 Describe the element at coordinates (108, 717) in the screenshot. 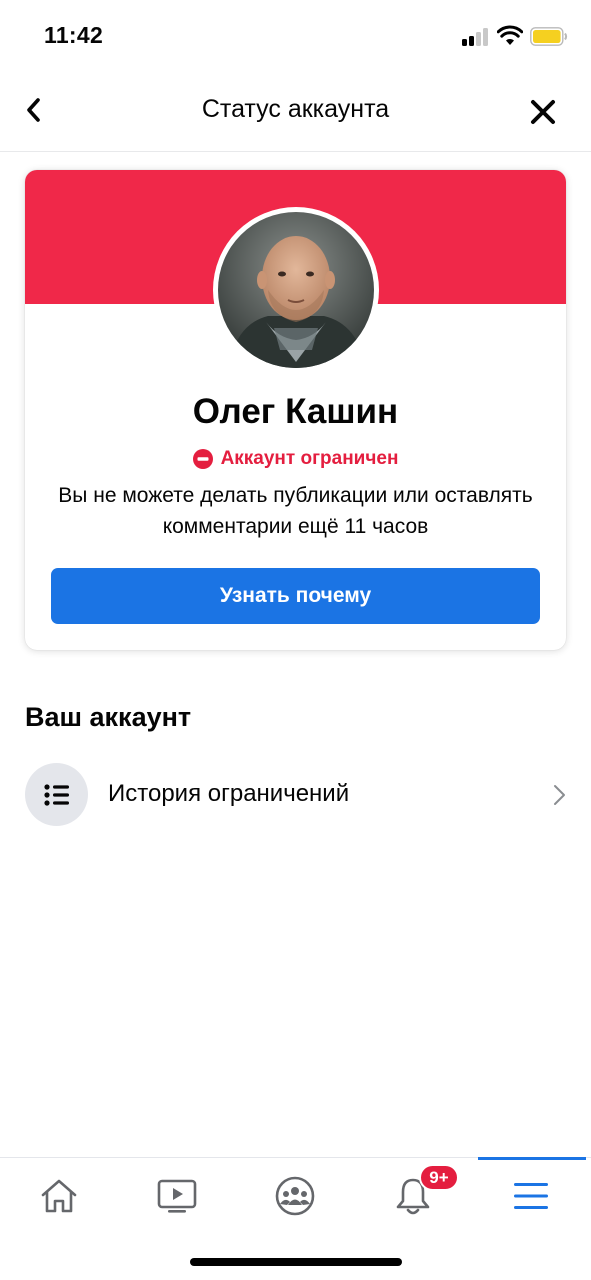

I see `section-title: Ваш аккаунт` at that location.